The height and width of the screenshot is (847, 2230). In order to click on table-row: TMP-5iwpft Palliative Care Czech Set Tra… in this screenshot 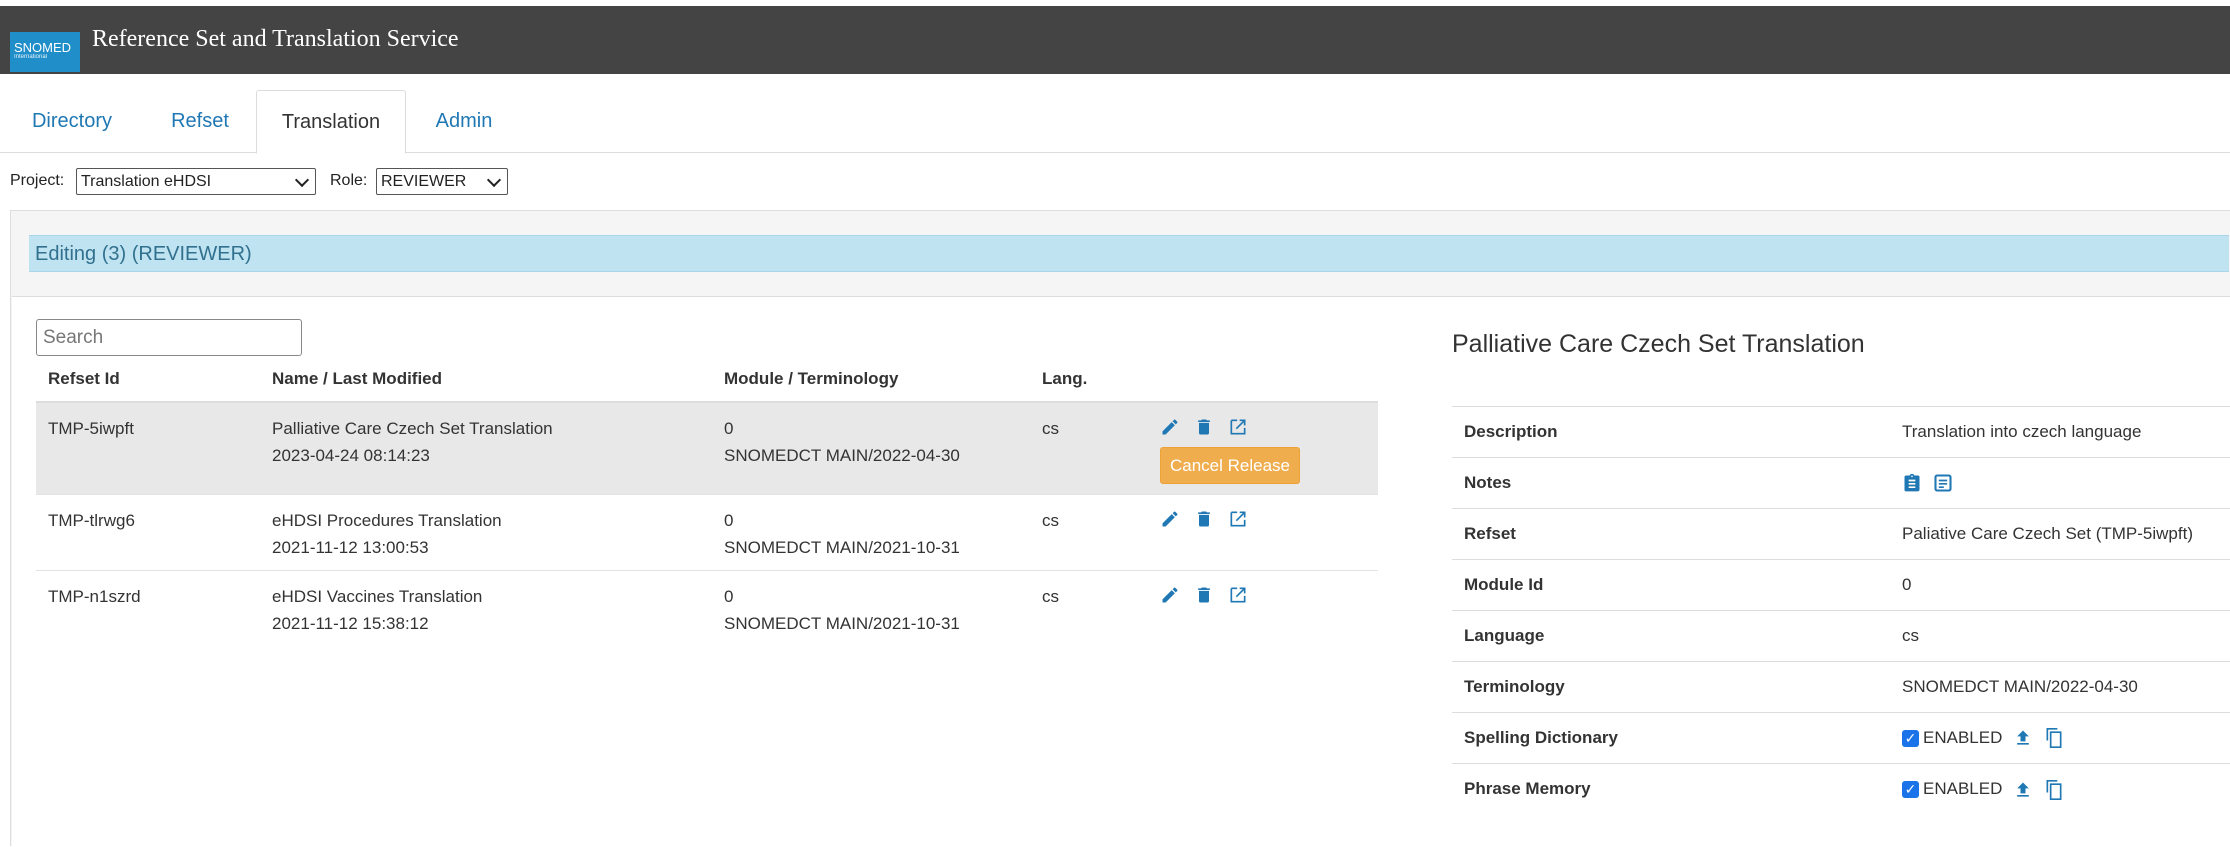, I will do `click(707, 447)`.